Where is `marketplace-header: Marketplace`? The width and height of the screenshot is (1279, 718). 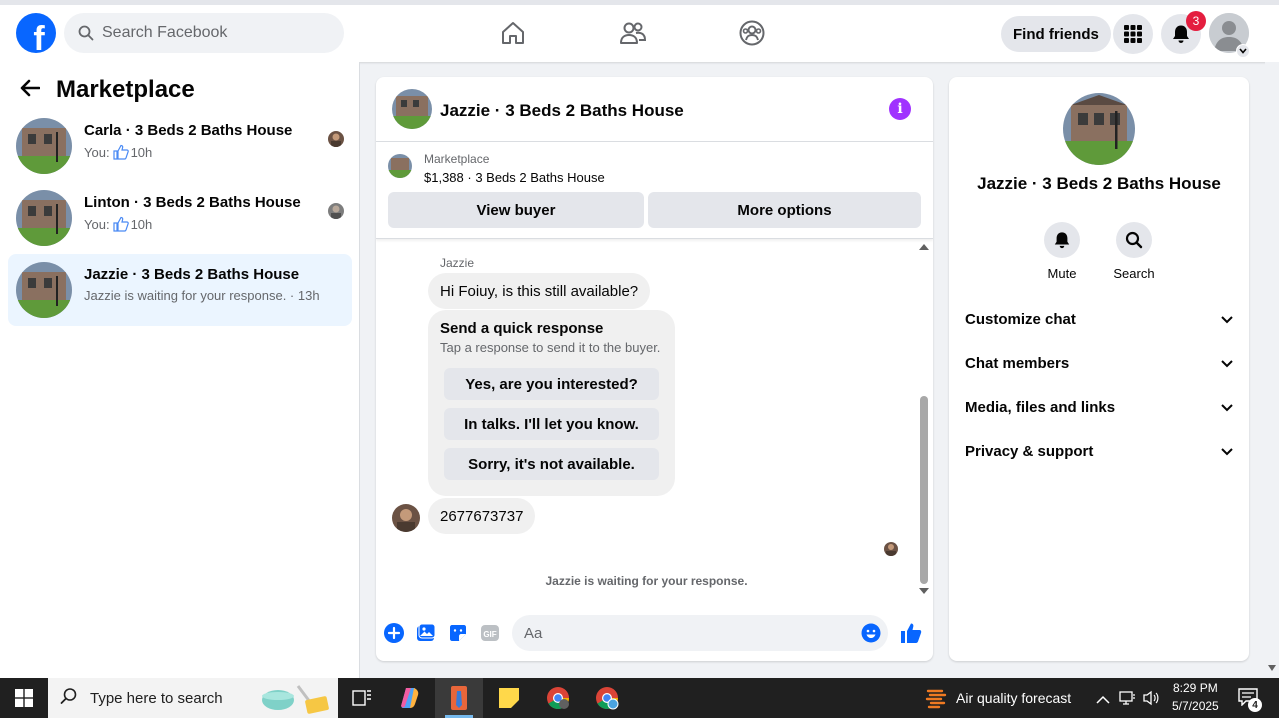
marketplace-header: Marketplace is located at coordinates (107, 90).